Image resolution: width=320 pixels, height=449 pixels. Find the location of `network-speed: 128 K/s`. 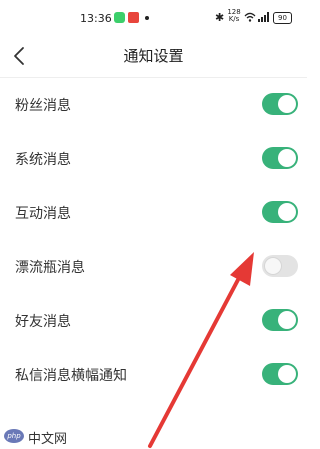

network-speed: 128 K/s is located at coordinates (234, 15).